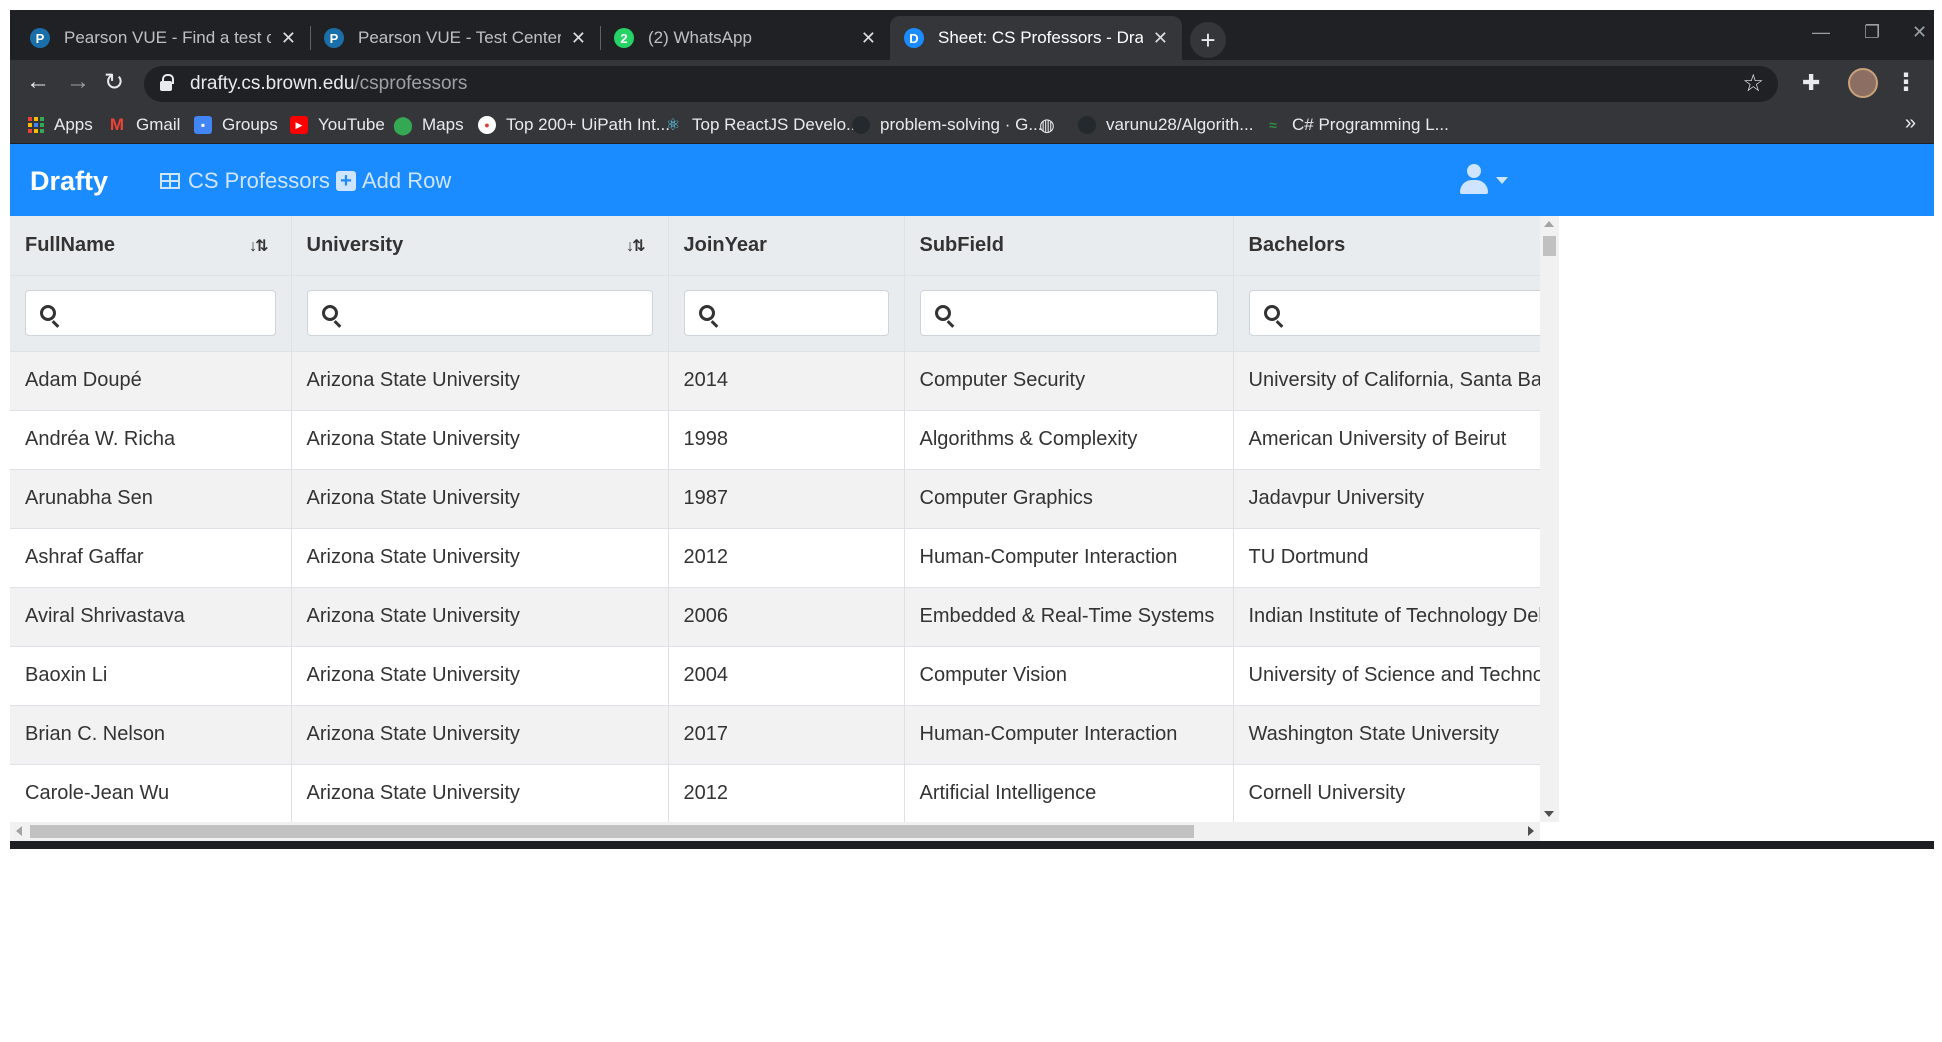 This screenshot has height=1042, width=1942. I want to click on vertical-scrollbar, so click(1549, 519).